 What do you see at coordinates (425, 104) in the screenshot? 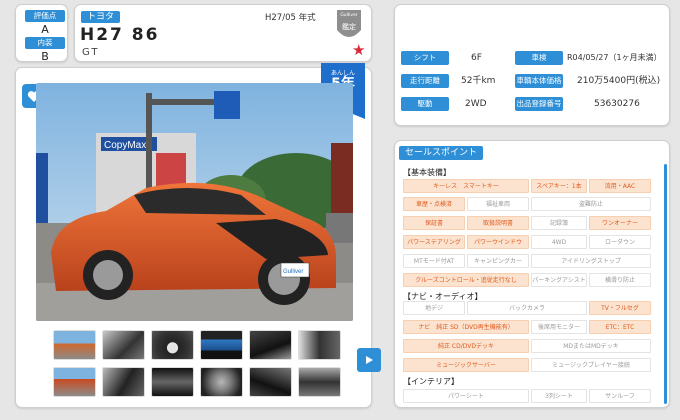
I see `spec-label-drive: 駆動` at bounding box center [425, 104].